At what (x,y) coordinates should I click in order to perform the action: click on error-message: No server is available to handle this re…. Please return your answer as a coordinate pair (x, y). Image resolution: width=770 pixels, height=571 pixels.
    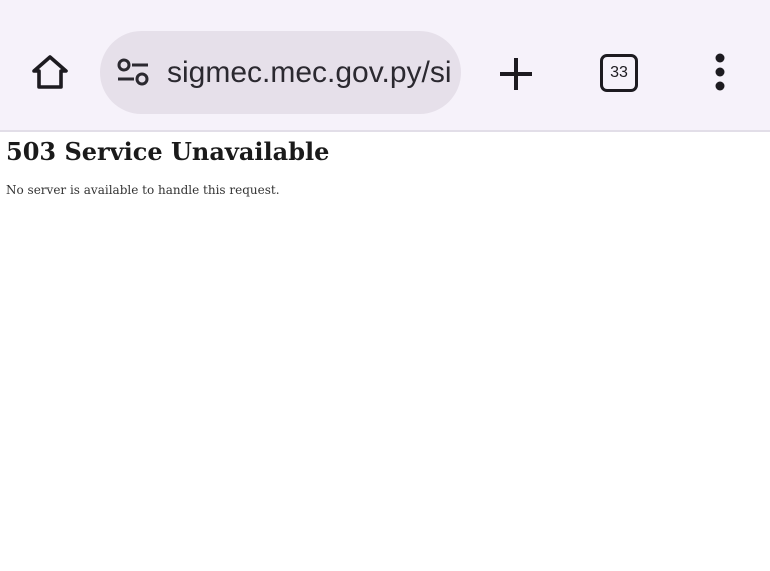
    Looking at the image, I should click on (143, 190).